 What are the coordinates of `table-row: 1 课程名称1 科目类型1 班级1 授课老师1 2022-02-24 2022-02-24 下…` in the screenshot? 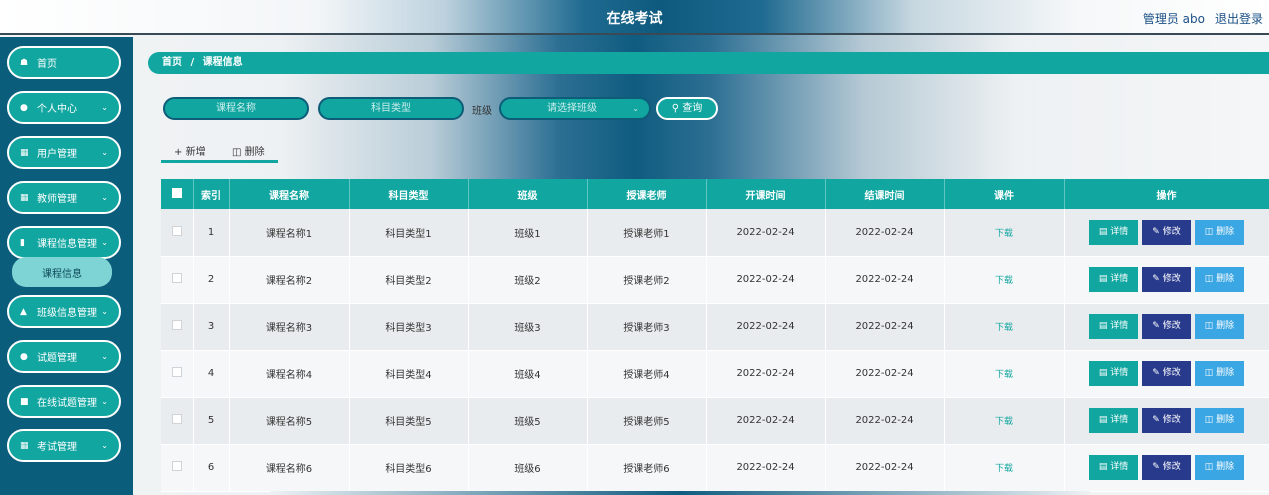 It's located at (715, 233).